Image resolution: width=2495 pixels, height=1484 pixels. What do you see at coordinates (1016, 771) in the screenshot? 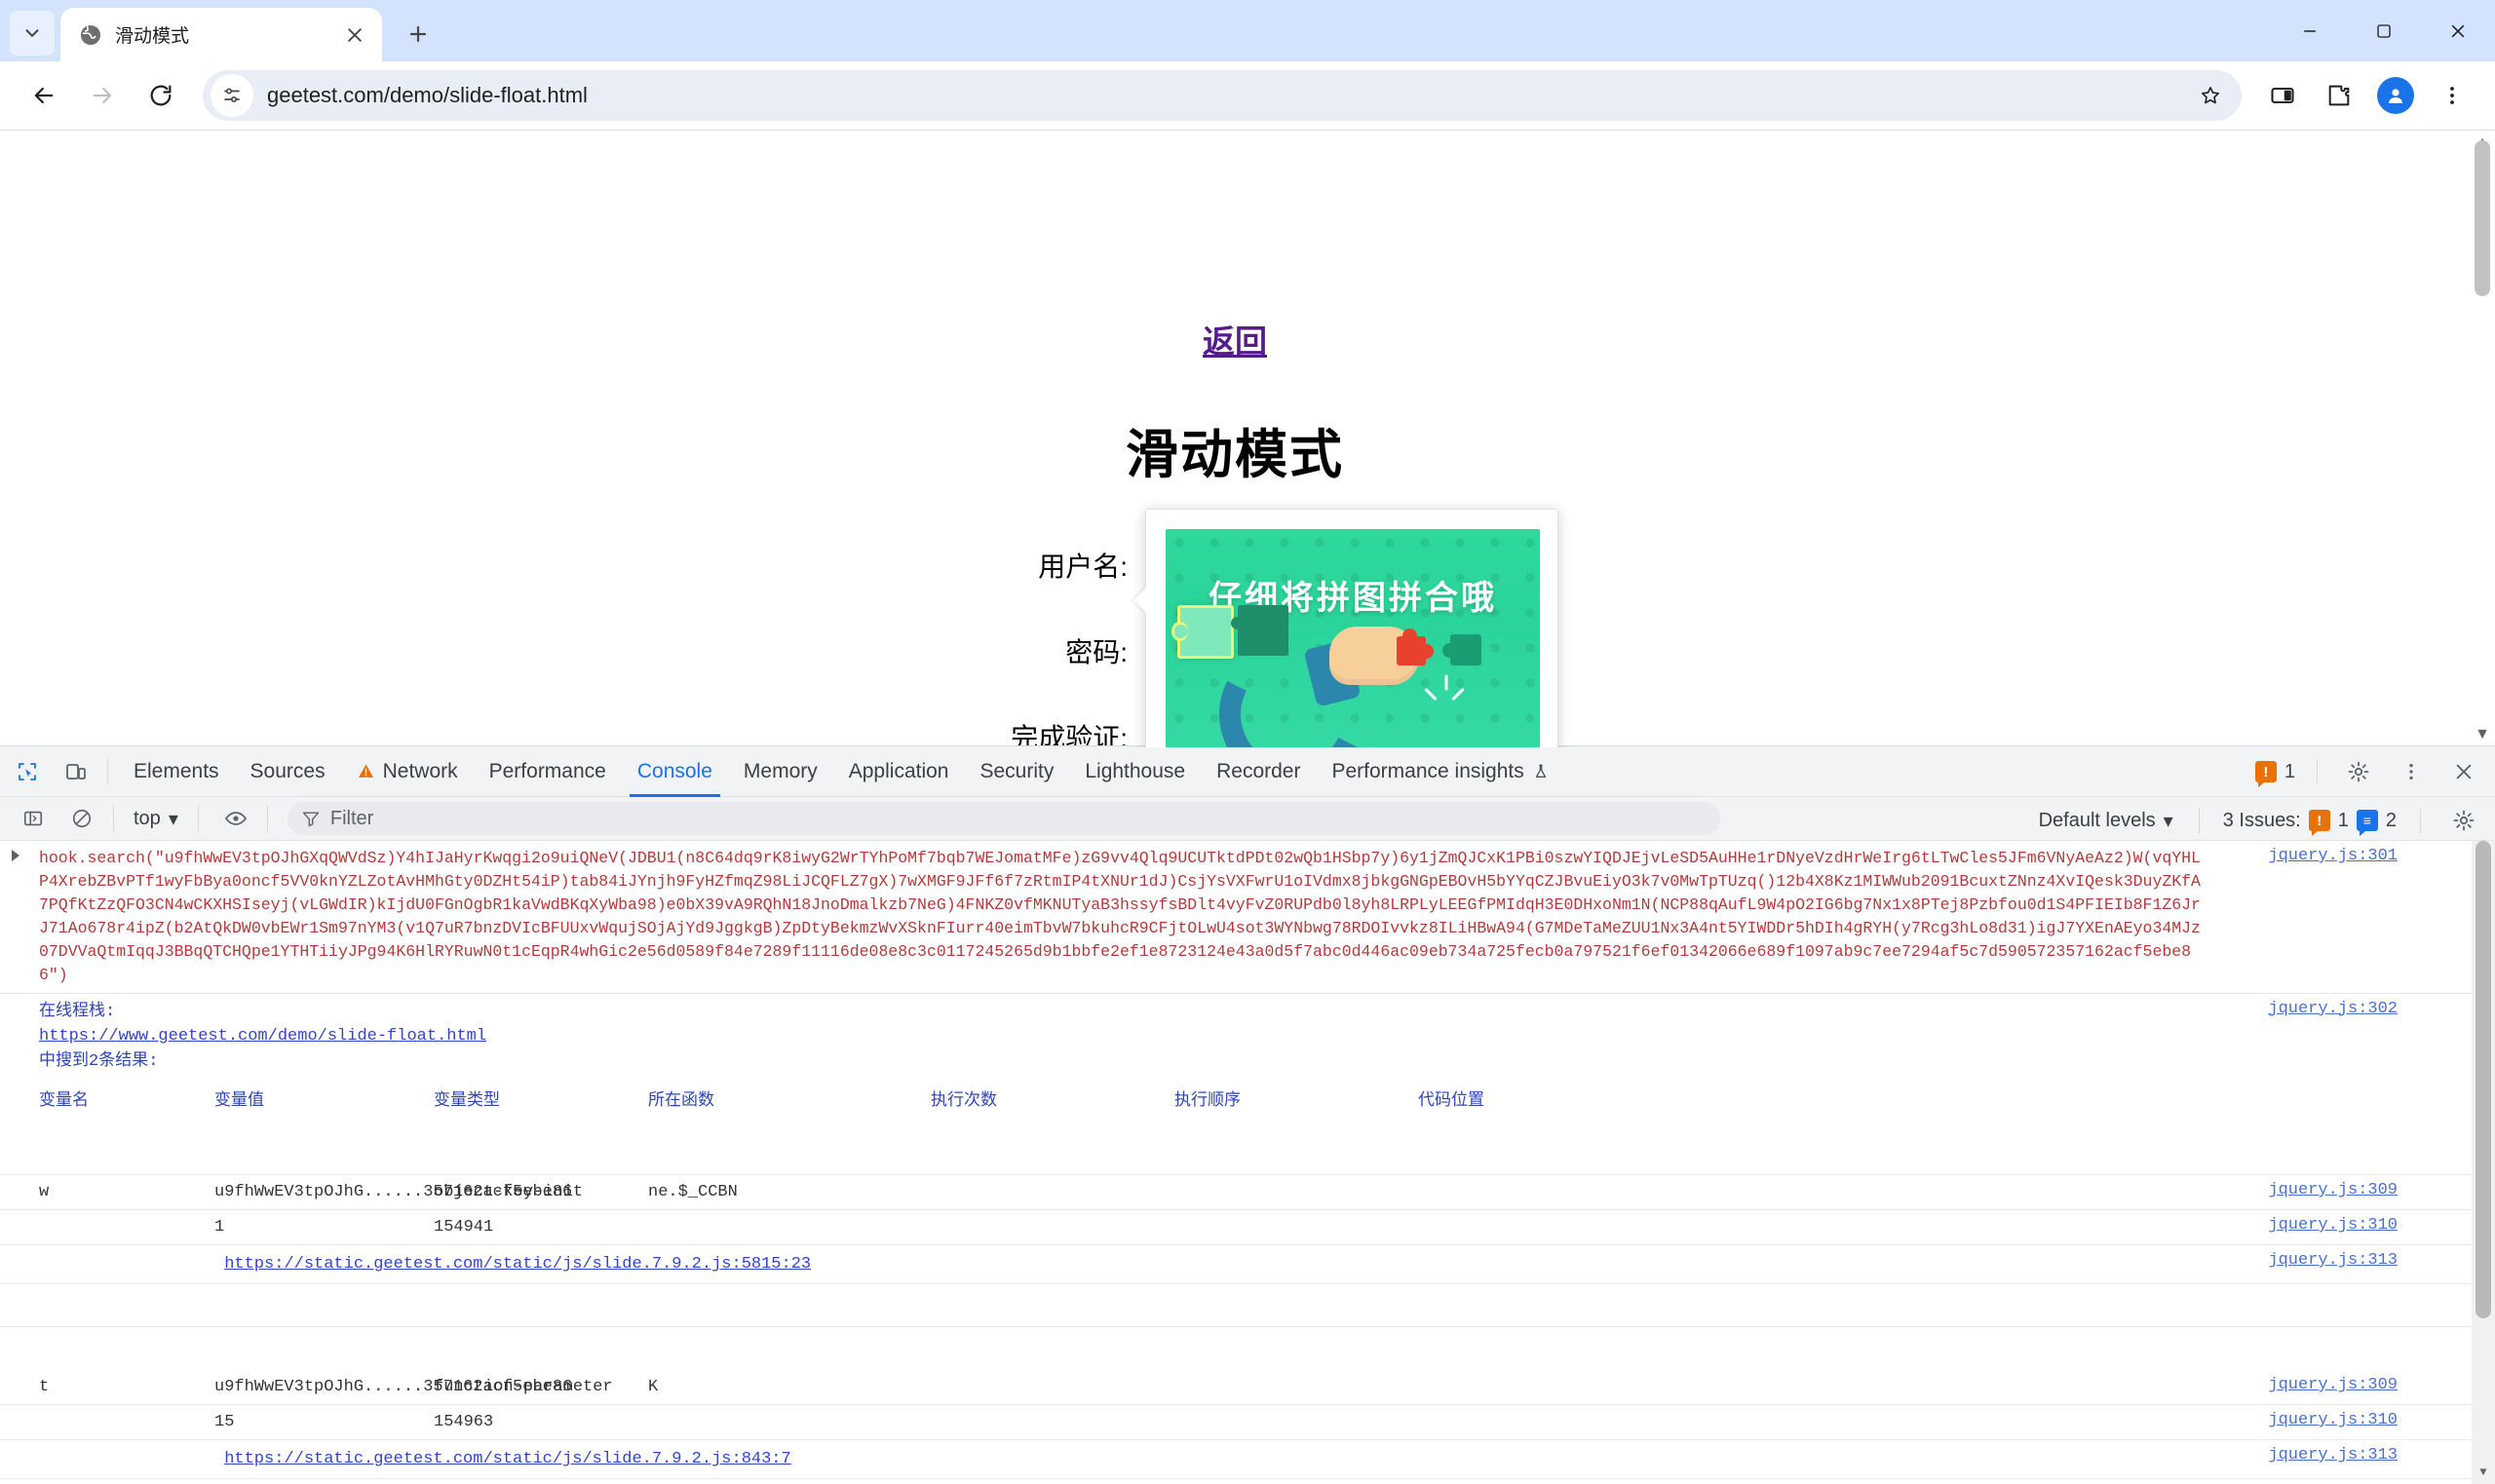
I see `tab-security: Security` at bounding box center [1016, 771].